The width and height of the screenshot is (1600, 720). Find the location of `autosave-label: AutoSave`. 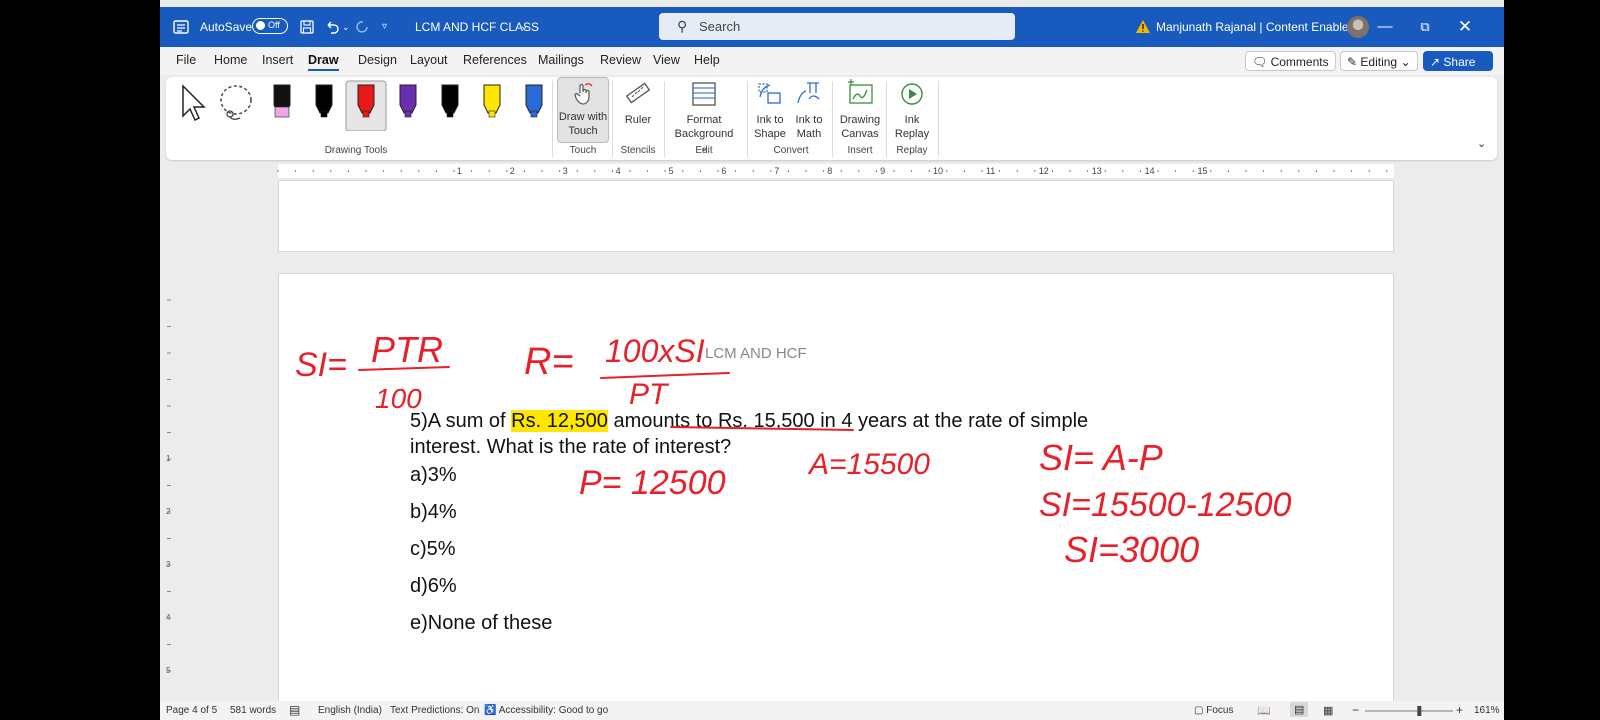

autosave-label: AutoSave is located at coordinates (226, 27).